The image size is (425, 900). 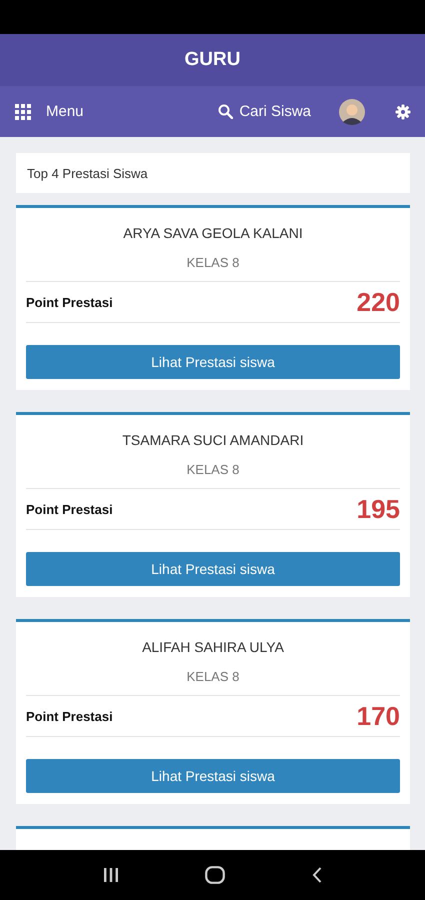 I want to click on back-icon, so click(x=317, y=875).